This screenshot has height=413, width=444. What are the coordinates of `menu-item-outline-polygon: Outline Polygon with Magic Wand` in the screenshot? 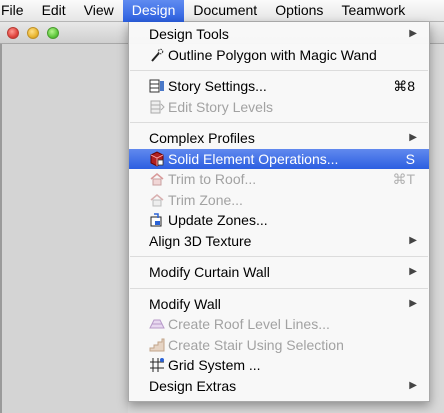 It's located at (279, 55).